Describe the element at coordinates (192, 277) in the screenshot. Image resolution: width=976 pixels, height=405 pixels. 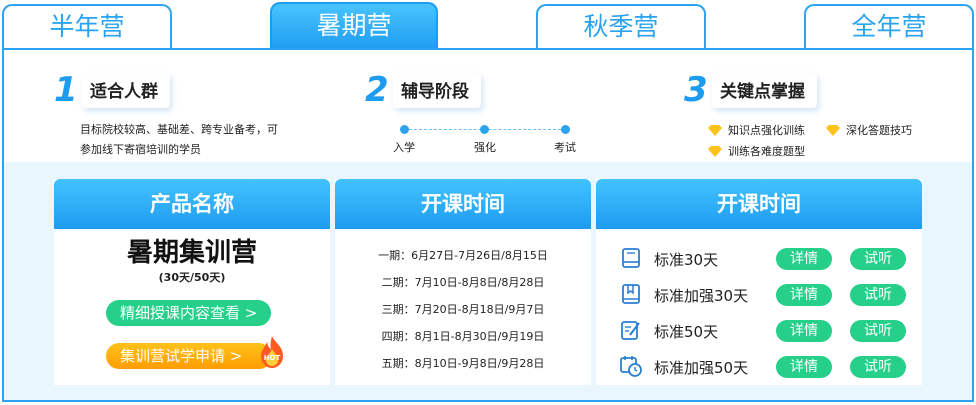
I see `product-duration: (30天/50天)` at that location.